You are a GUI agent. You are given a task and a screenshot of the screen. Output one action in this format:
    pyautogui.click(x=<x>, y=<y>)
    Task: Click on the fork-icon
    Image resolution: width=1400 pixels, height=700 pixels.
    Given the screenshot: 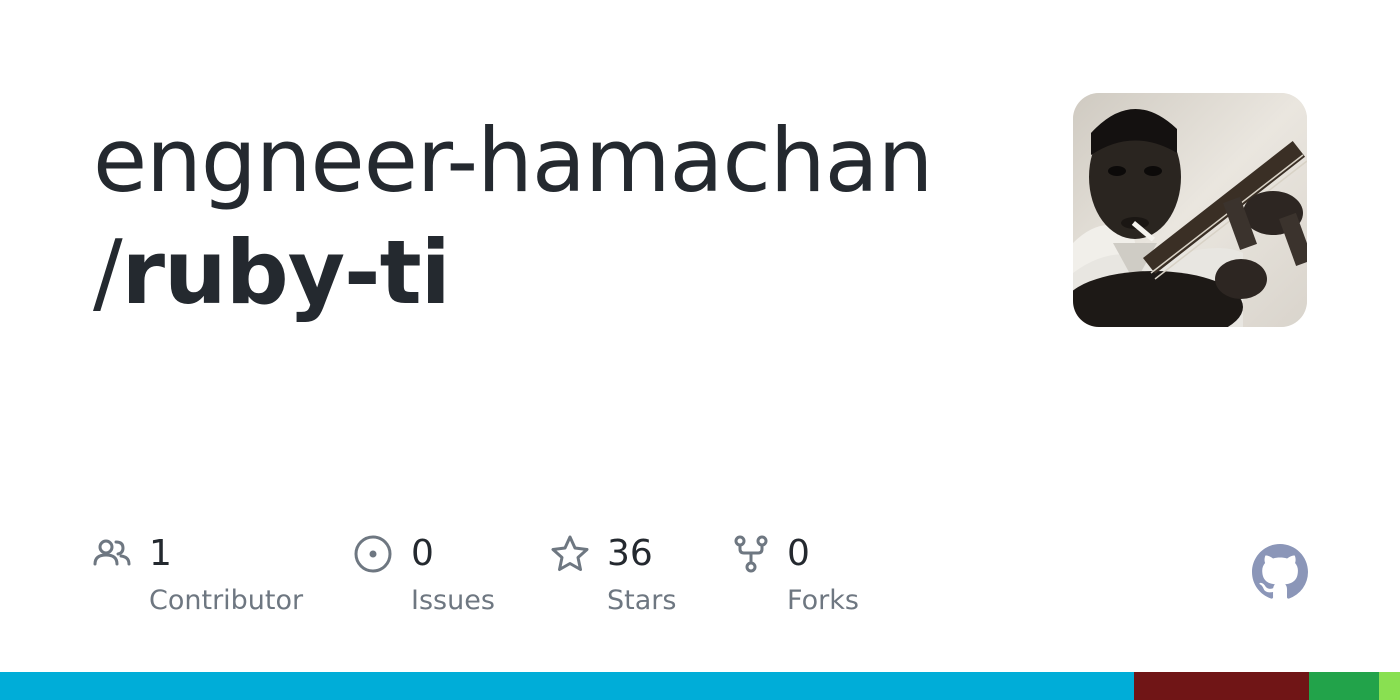 What is the action you would take?
    pyautogui.click(x=751, y=554)
    